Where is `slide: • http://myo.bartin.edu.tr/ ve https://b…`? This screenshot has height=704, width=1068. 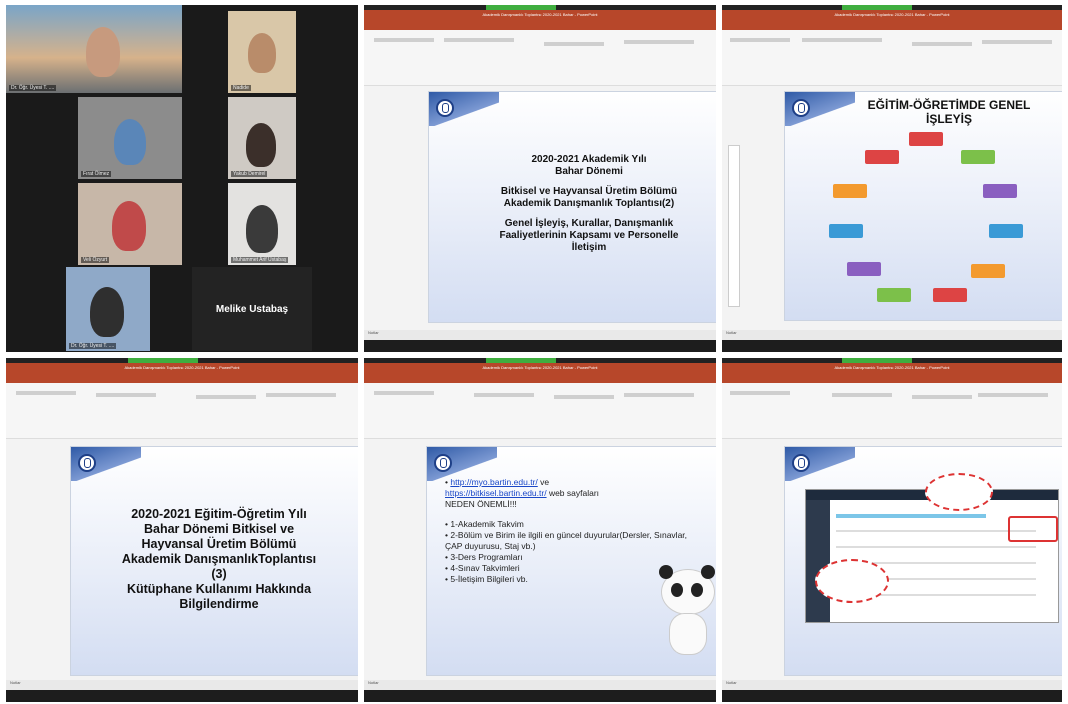 slide: • http://myo.bartin.edu.tr/ ve https://b… is located at coordinates (571, 561).